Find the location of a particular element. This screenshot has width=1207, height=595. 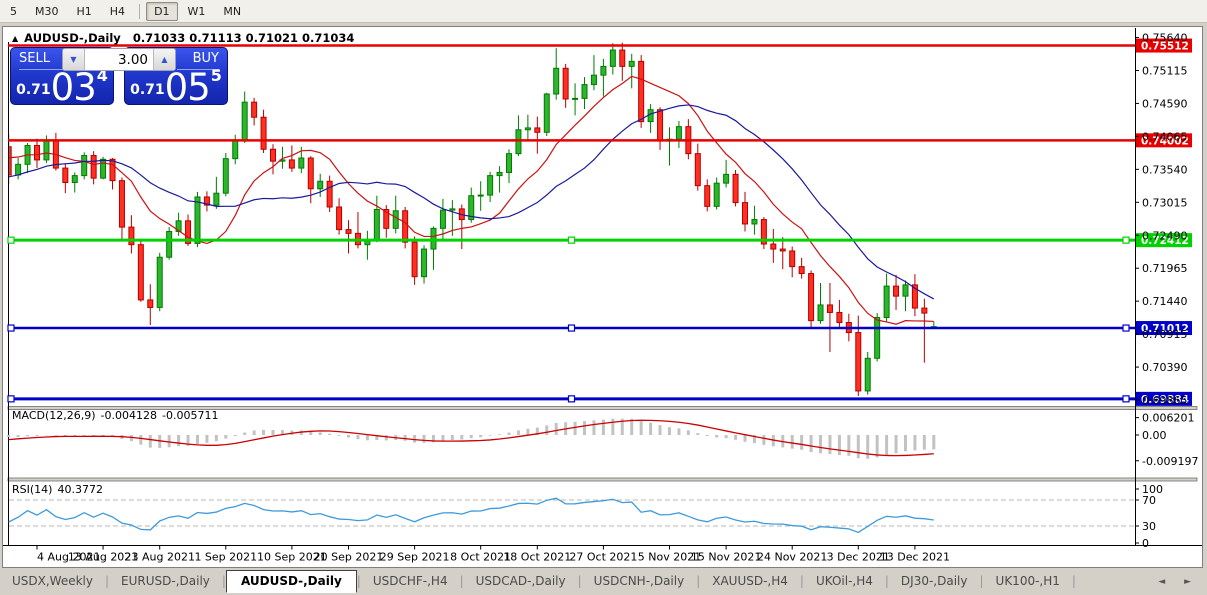

macd-indicator-label: MACD(12,26,9) -0.004128 -0.005711 is located at coordinates (117, 415).